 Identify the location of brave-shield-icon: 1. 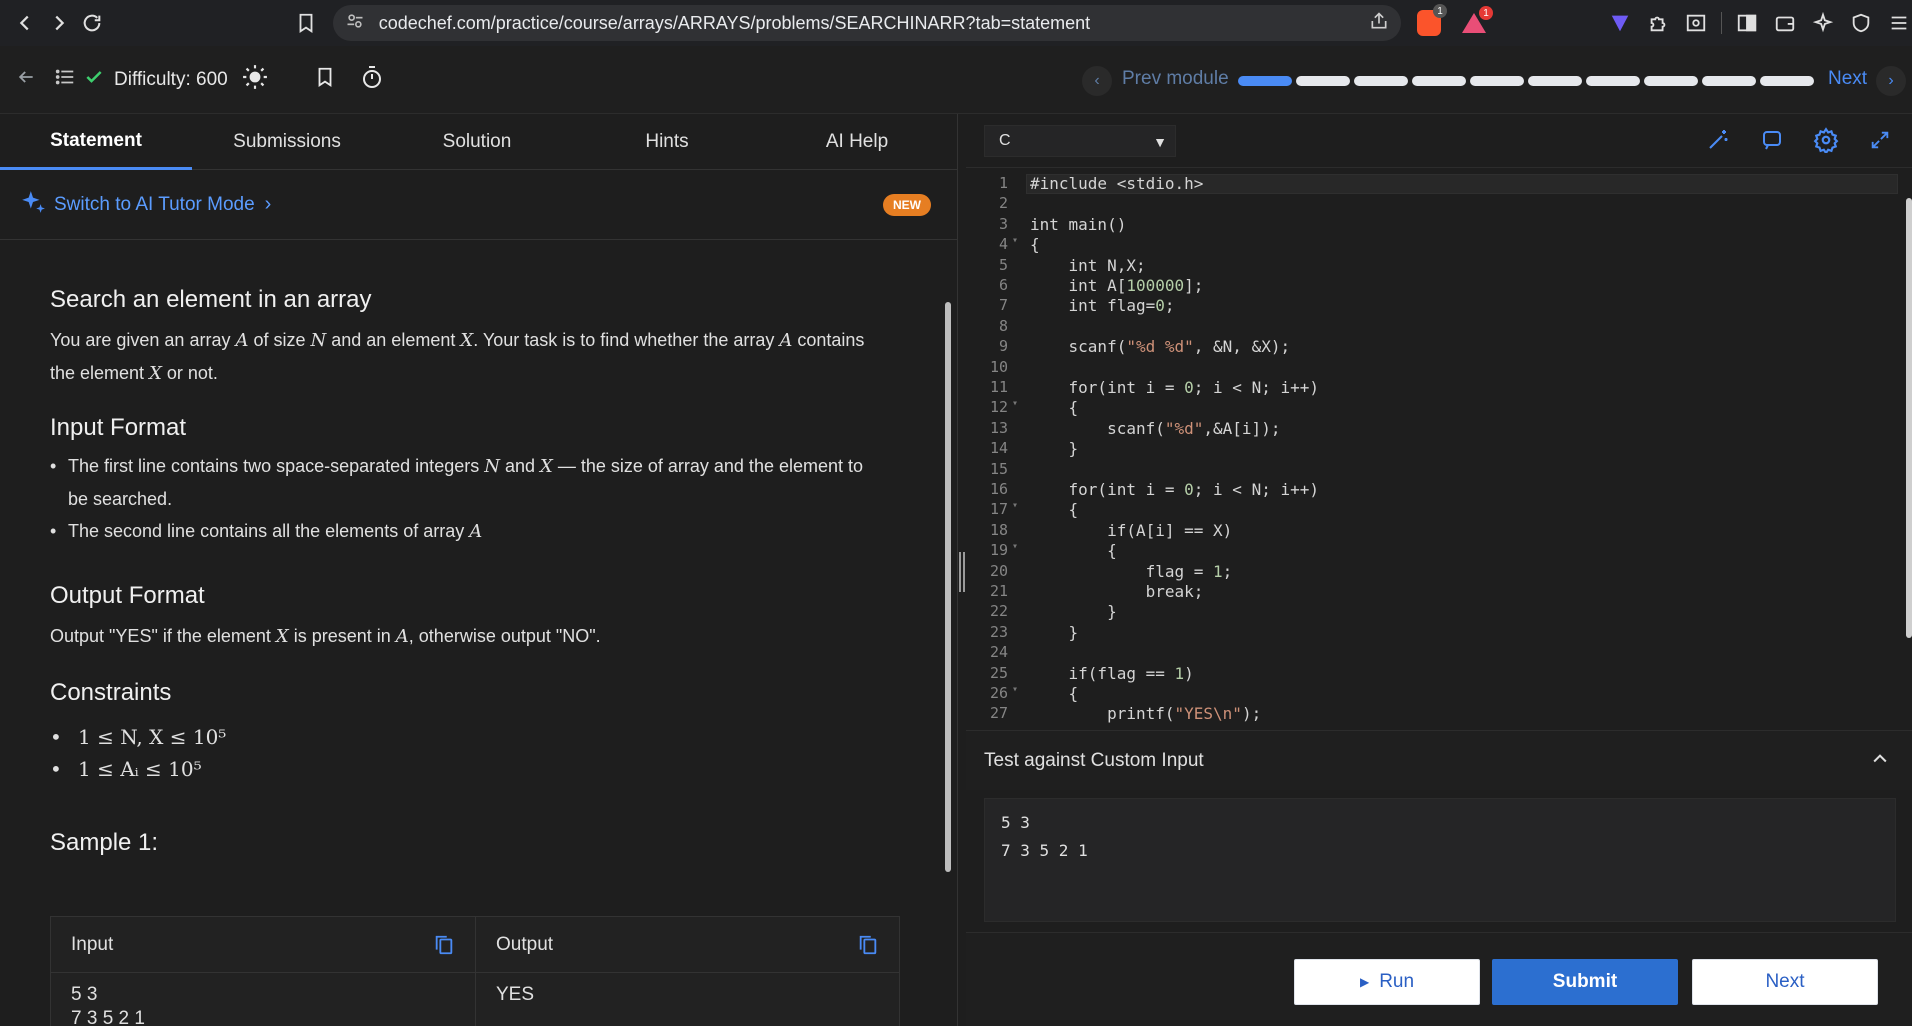
(1431, 20).